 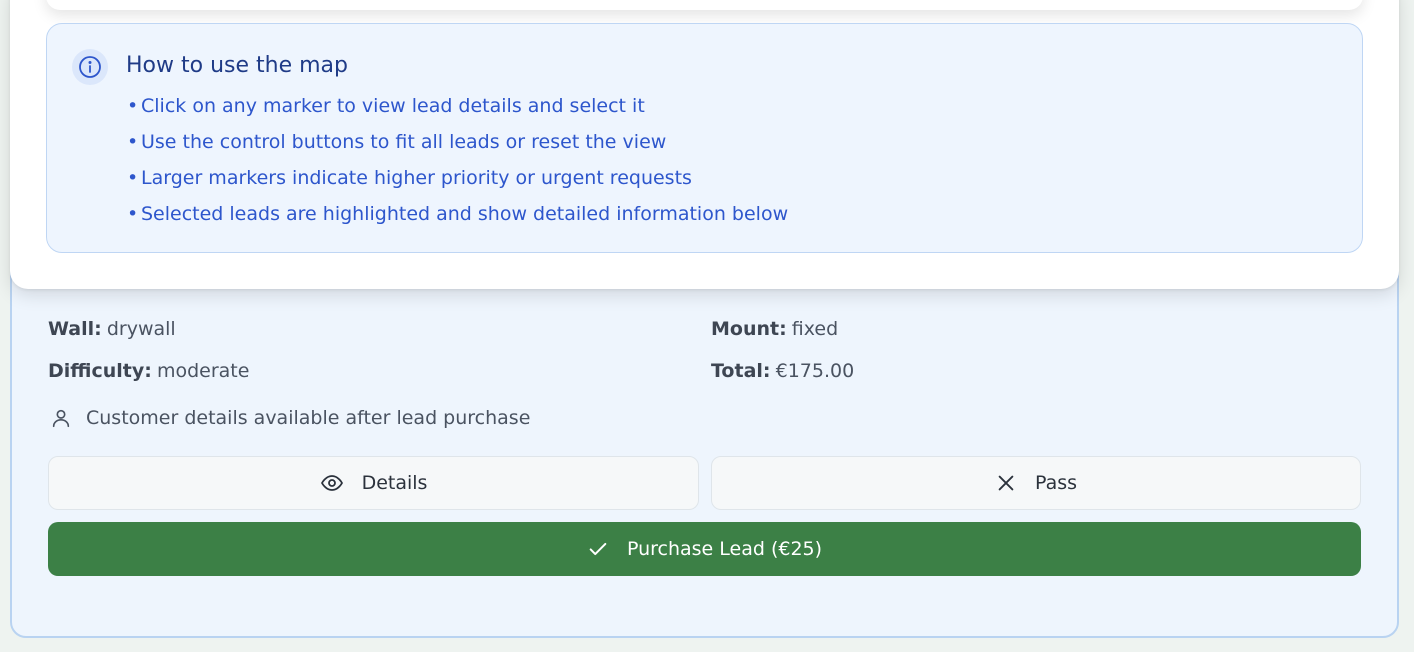 What do you see at coordinates (100, 371) in the screenshot?
I see `difficulty-label: Difficulty:` at bounding box center [100, 371].